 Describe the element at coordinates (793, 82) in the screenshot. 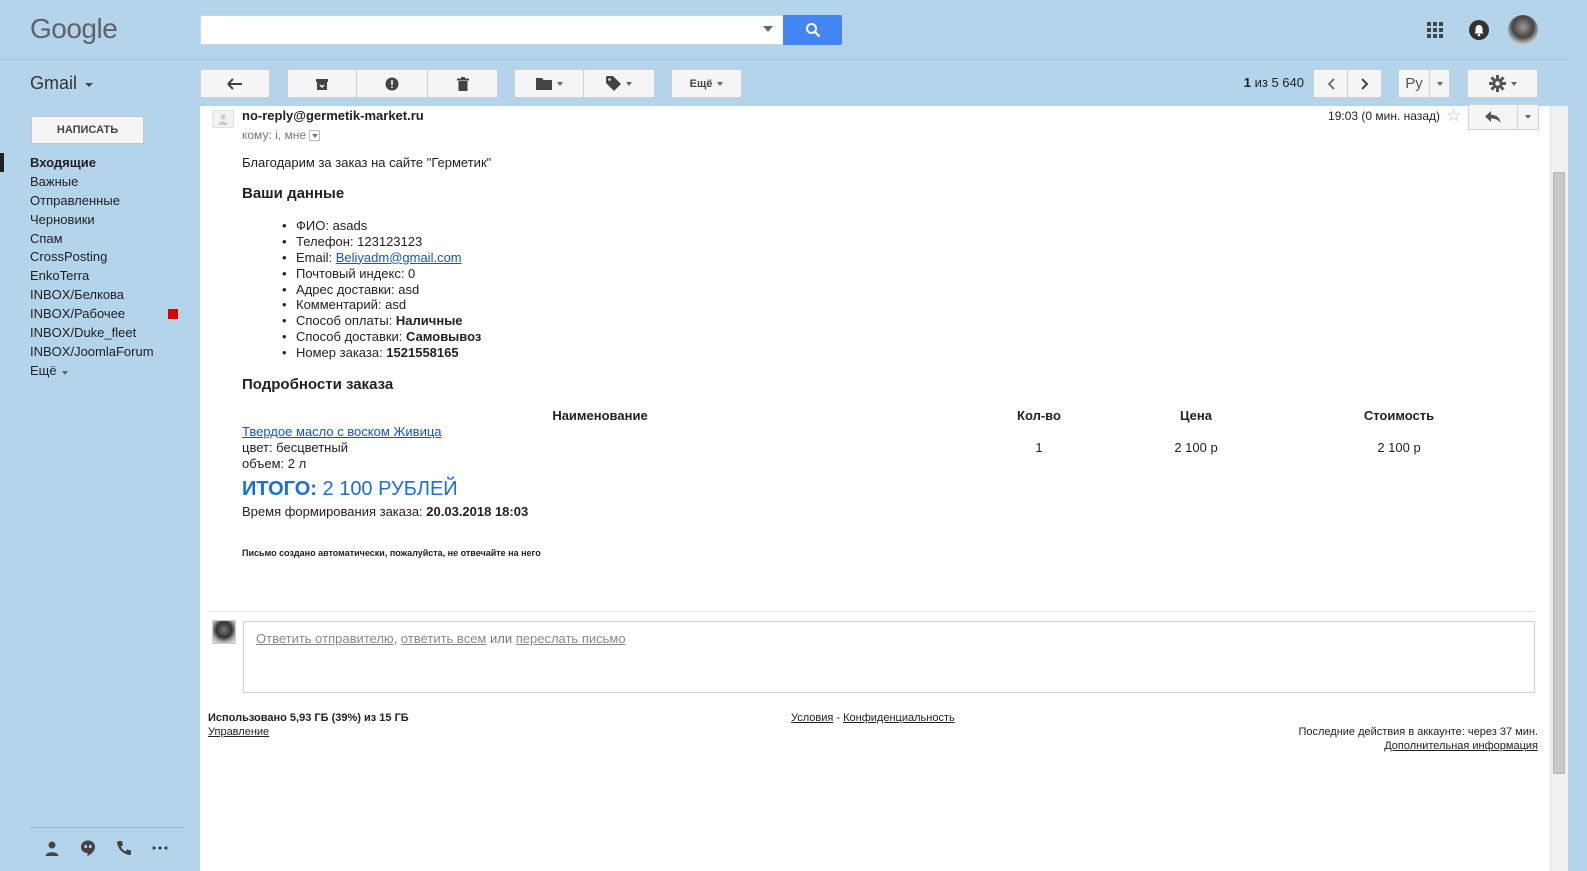

I see `toolbar: Gmail Ещё 1 из 5 640 Ру` at that location.